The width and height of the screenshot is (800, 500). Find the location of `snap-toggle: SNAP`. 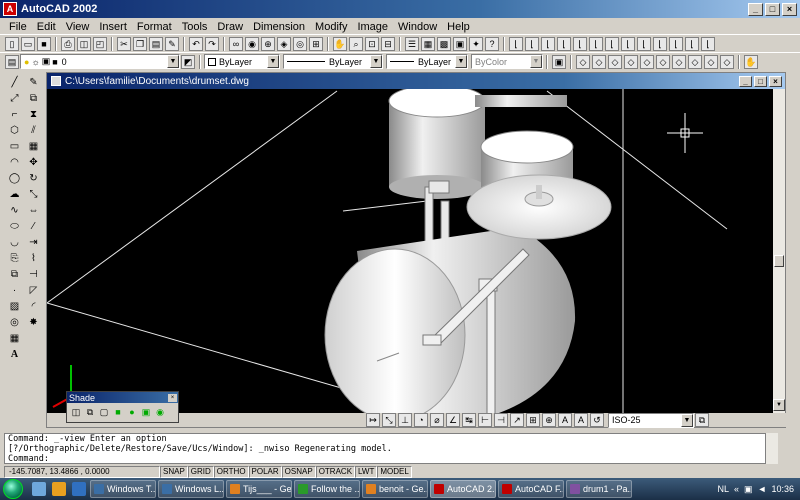

snap-toggle: SNAP is located at coordinates (174, 472).